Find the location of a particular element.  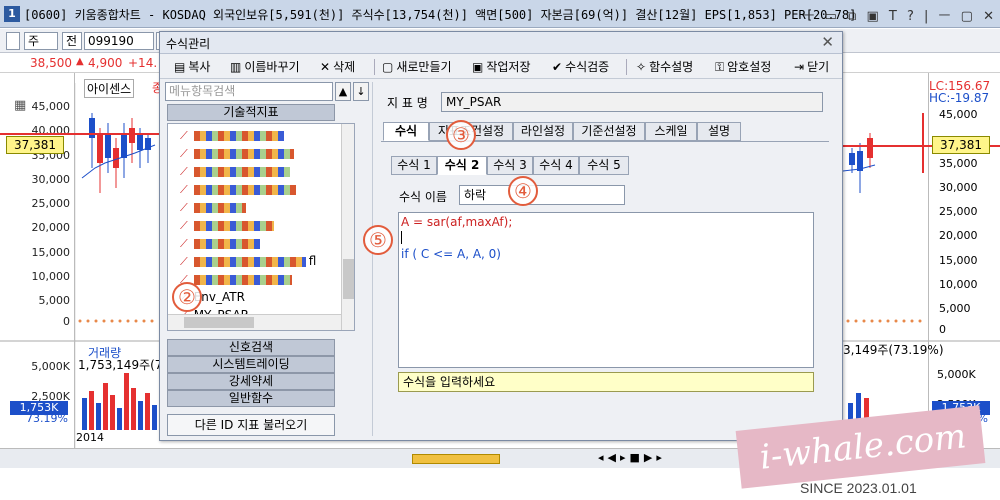

load-other-id-button: 다른 ID 지표 불러오기 is located at coordinates (251, 425).